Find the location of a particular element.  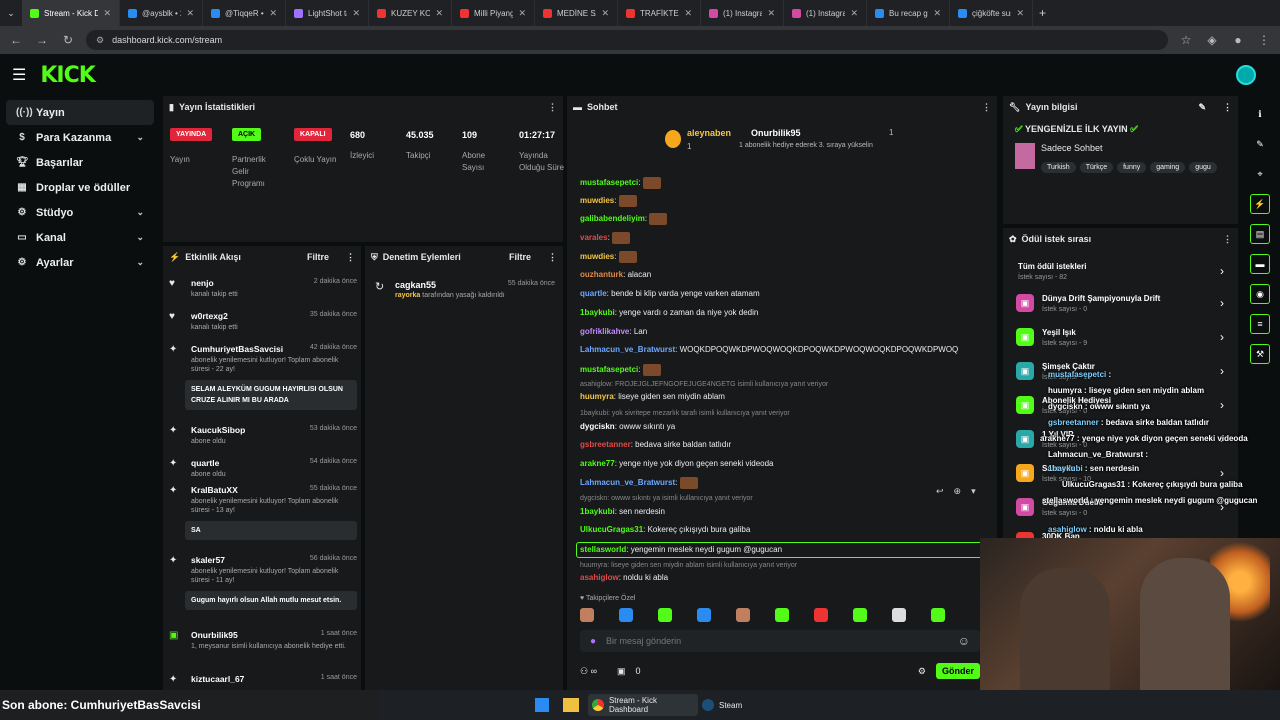

chat-username: huumyra is located at coordinates (597, 396).